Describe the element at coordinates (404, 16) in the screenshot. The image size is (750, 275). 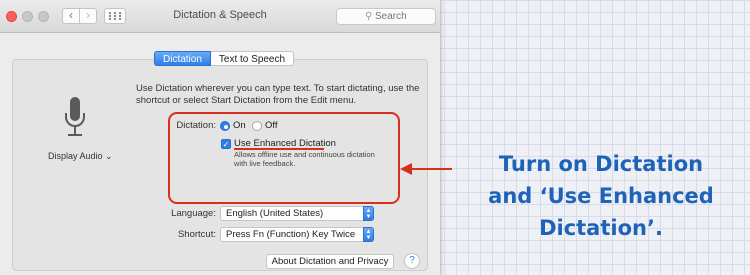
I see `search-input` at that location.